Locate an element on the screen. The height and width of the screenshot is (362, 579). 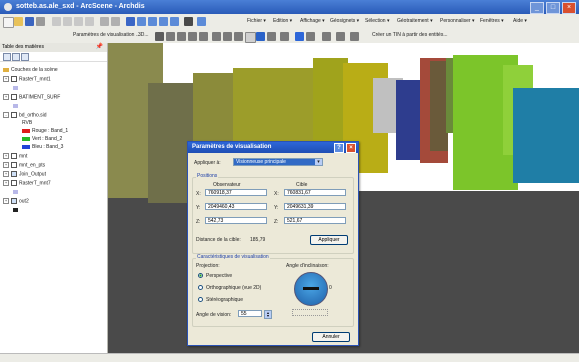
menu-edition: Edition ▾ is located at coordinates (282, 21).